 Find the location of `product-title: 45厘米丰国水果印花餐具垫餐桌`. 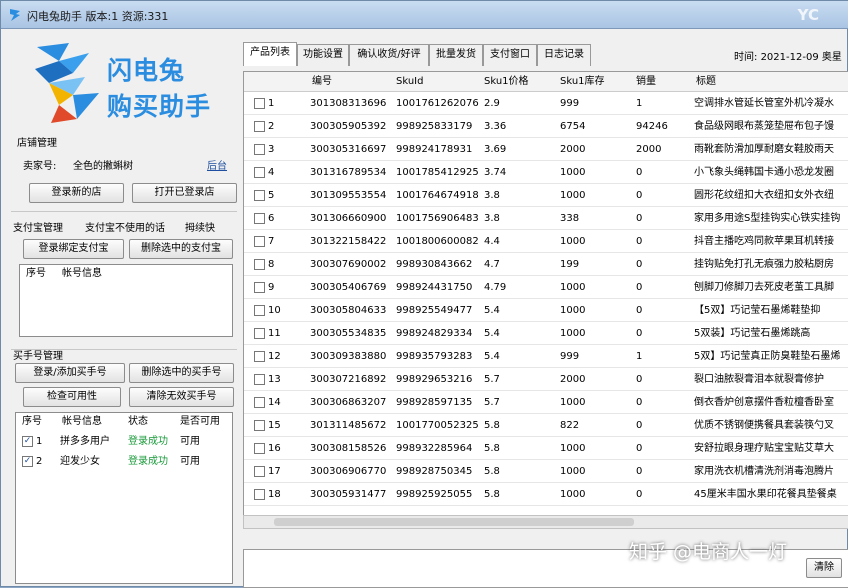

product-title: 45厘米丰国水果印花餐具垫餐桌 is located at coordinates (765, 494).